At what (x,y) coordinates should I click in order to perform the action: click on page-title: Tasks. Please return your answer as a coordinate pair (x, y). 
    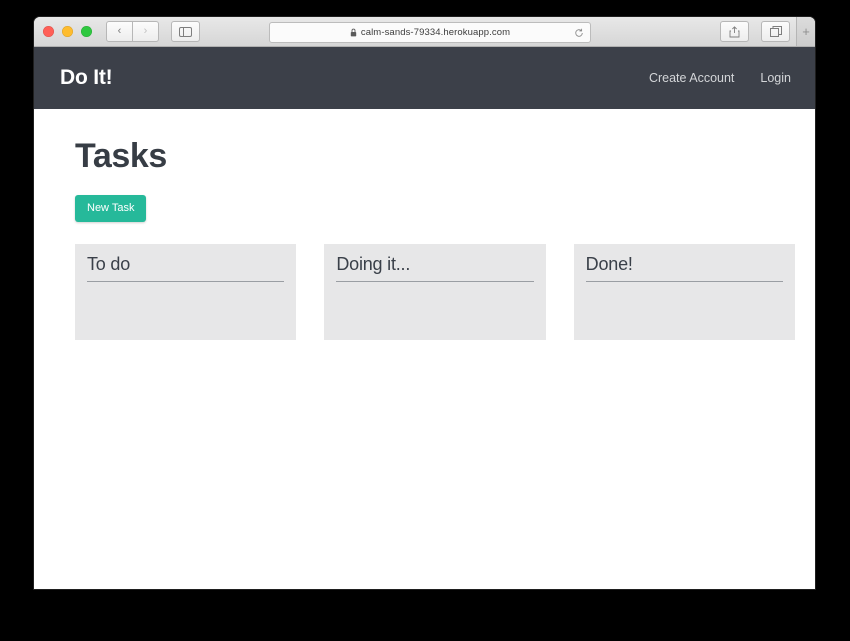
    Looking at the image, I should click on (121, 156).